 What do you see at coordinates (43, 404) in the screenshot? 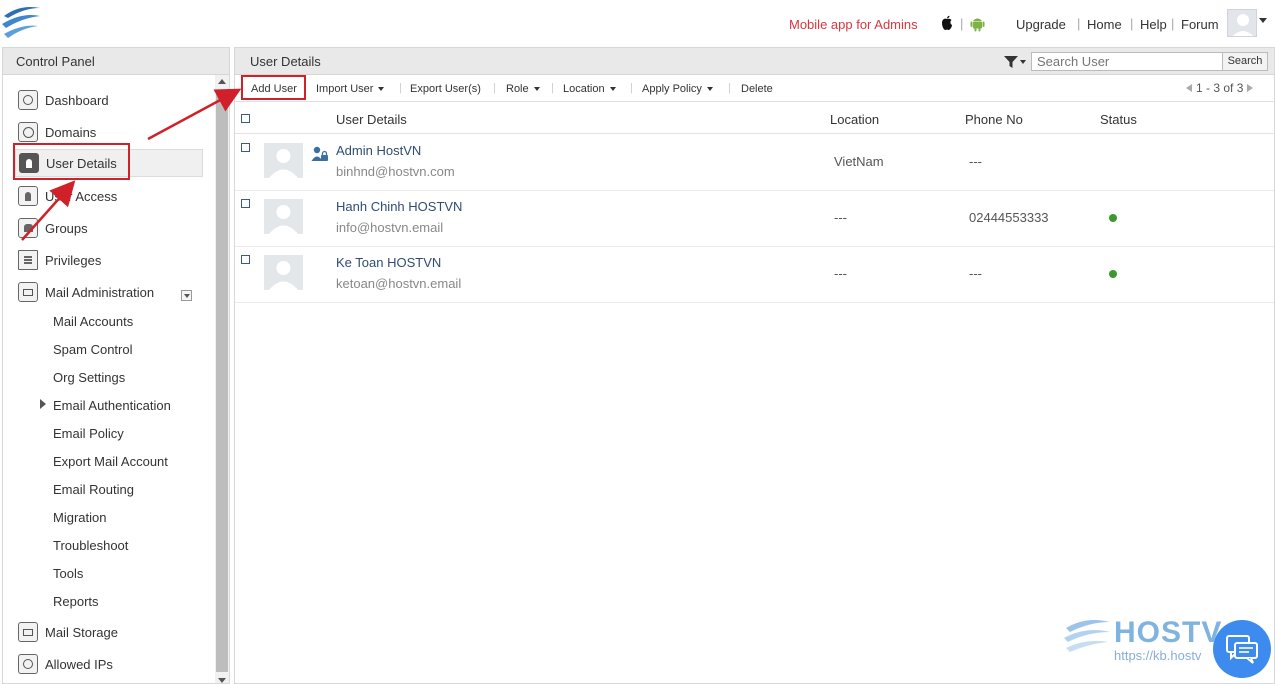
I see `caret-right-icon` at bounding box center [43, 404].